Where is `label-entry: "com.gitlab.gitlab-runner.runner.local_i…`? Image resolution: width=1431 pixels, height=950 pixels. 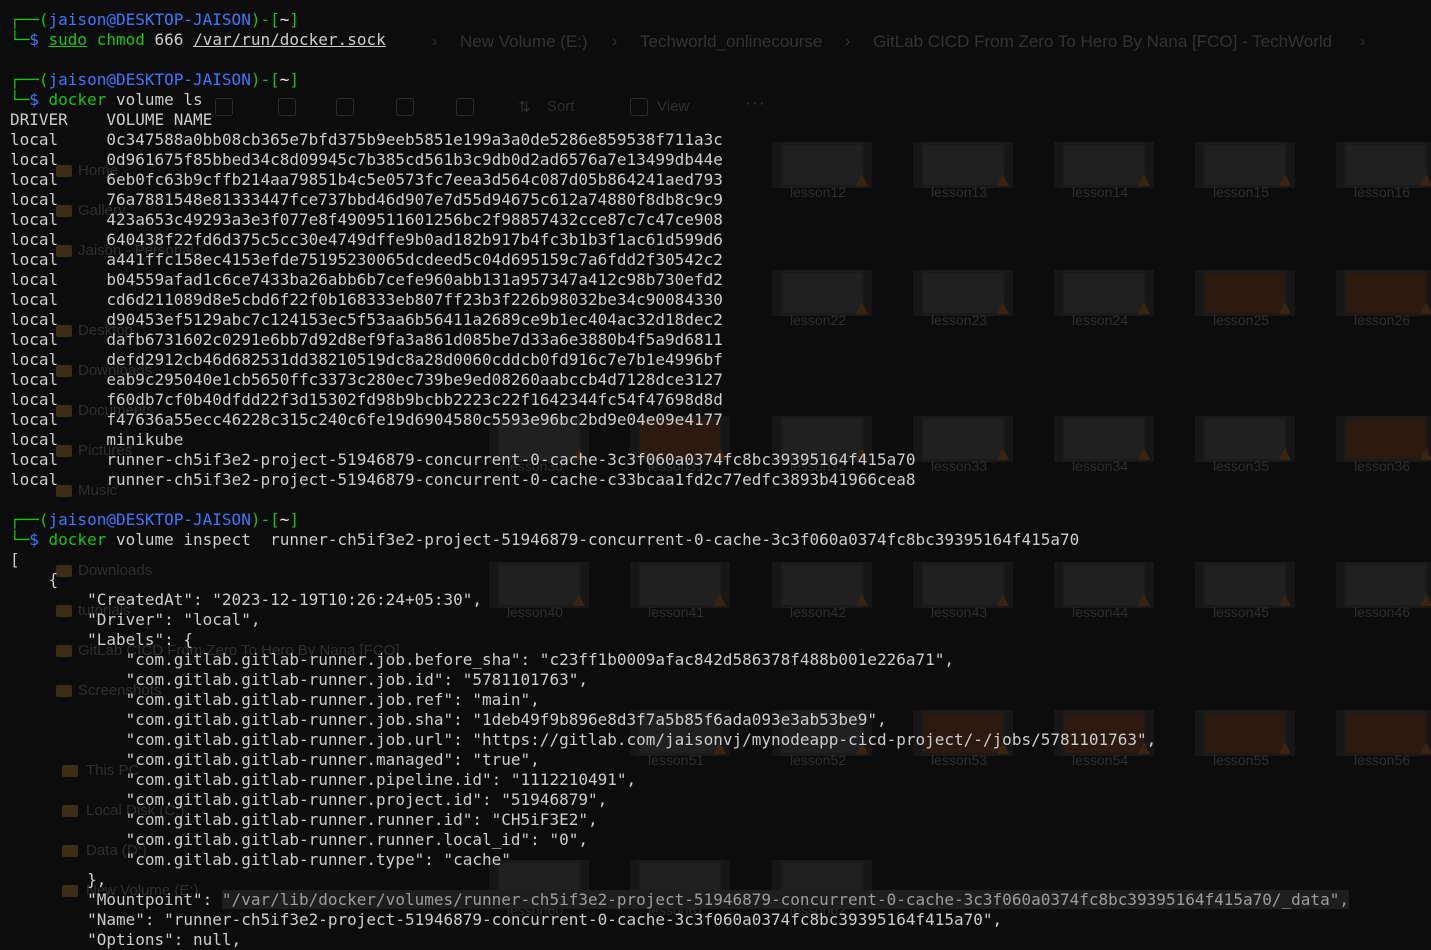
label-entry: "com.gitlab.gitlab-runner.runner.local_i… is located at coordinates (299, 839).